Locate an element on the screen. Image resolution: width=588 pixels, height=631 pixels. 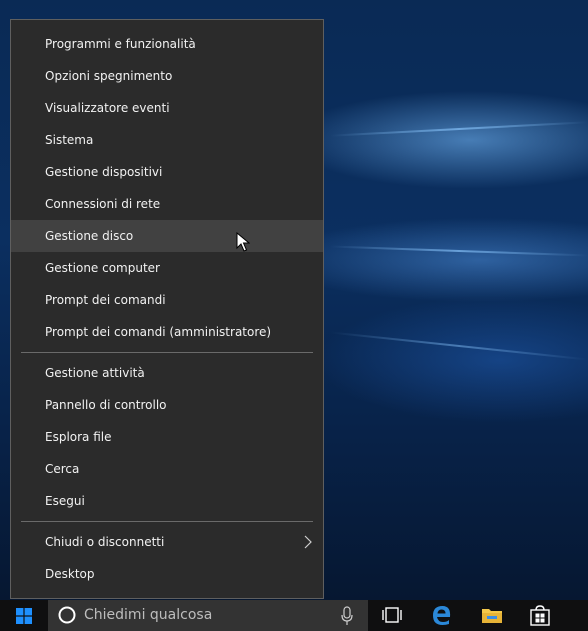
menu-item-search: Cerca is located at coordinates (167, 469).